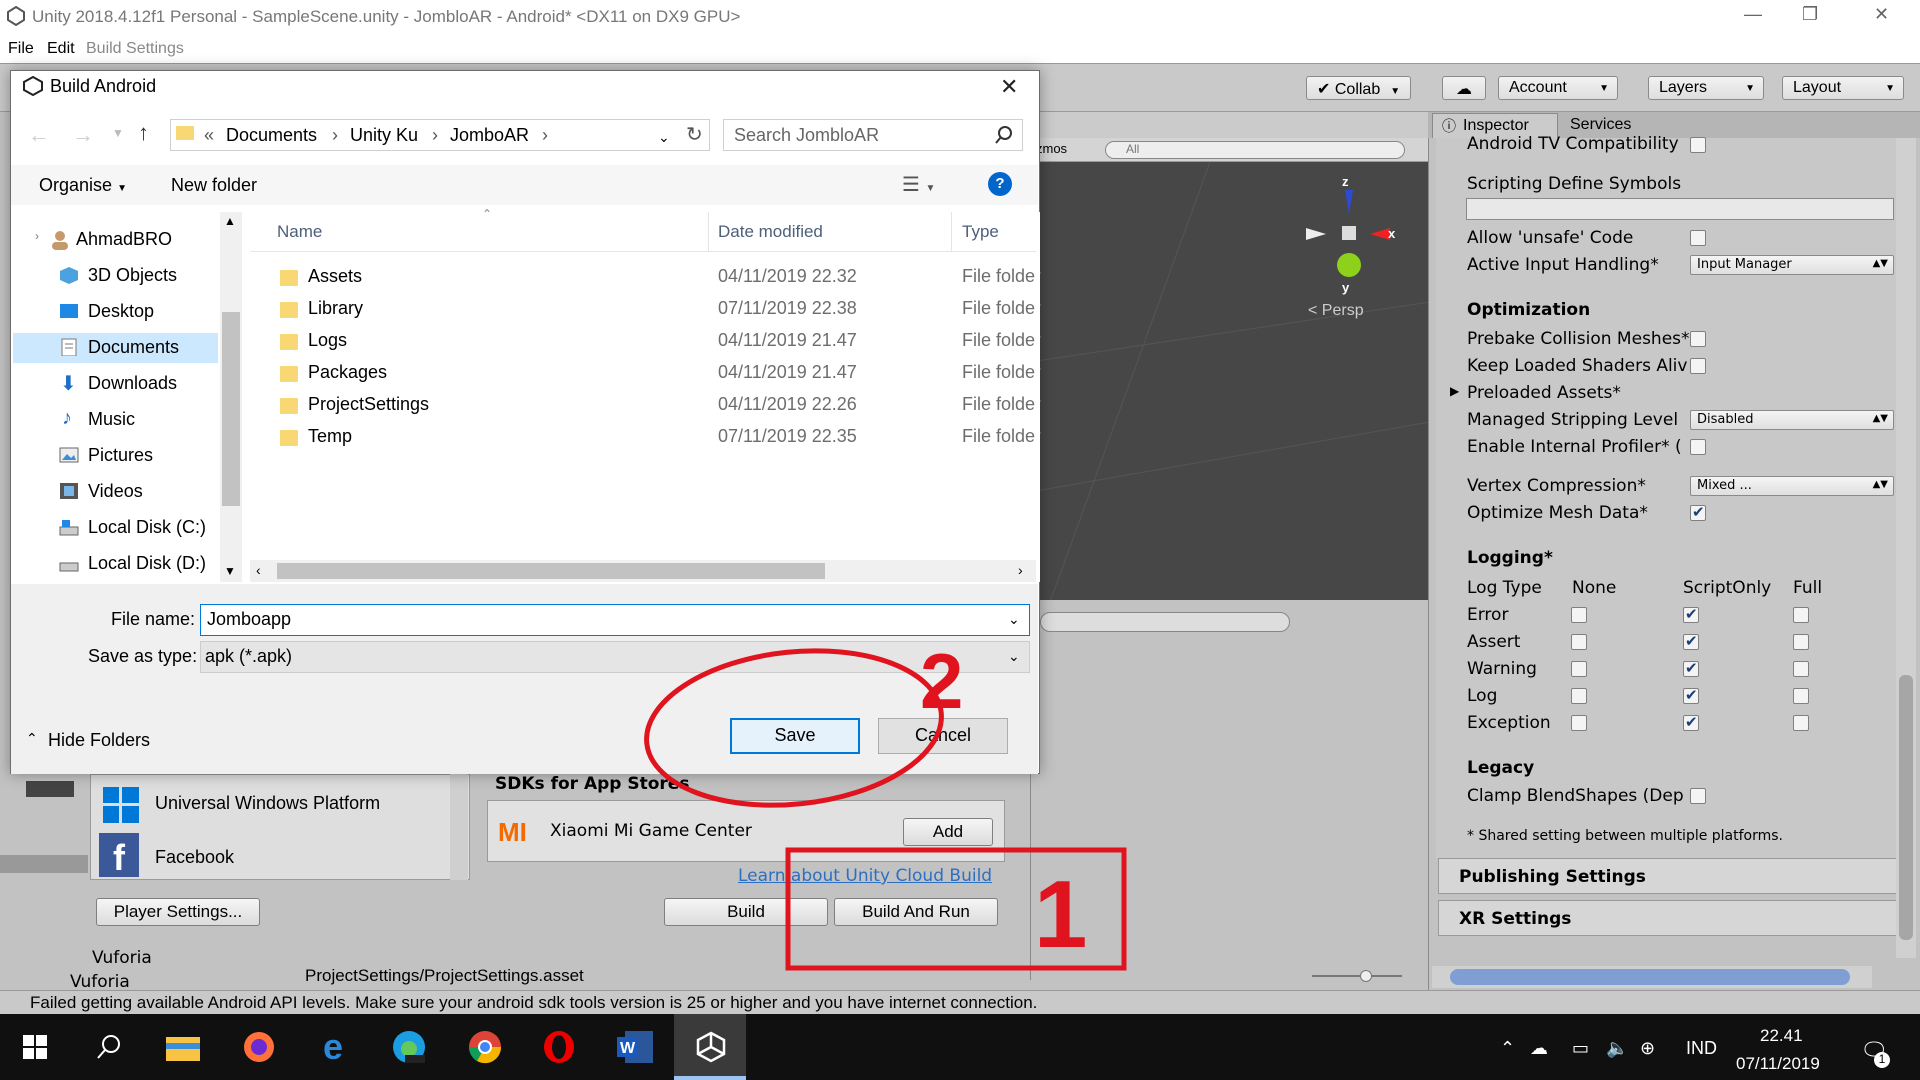  What do you see at coordinates (873, 135) in the screenshot?
I see `search-input: Search JombloAR` at bounding box center [873, 135].